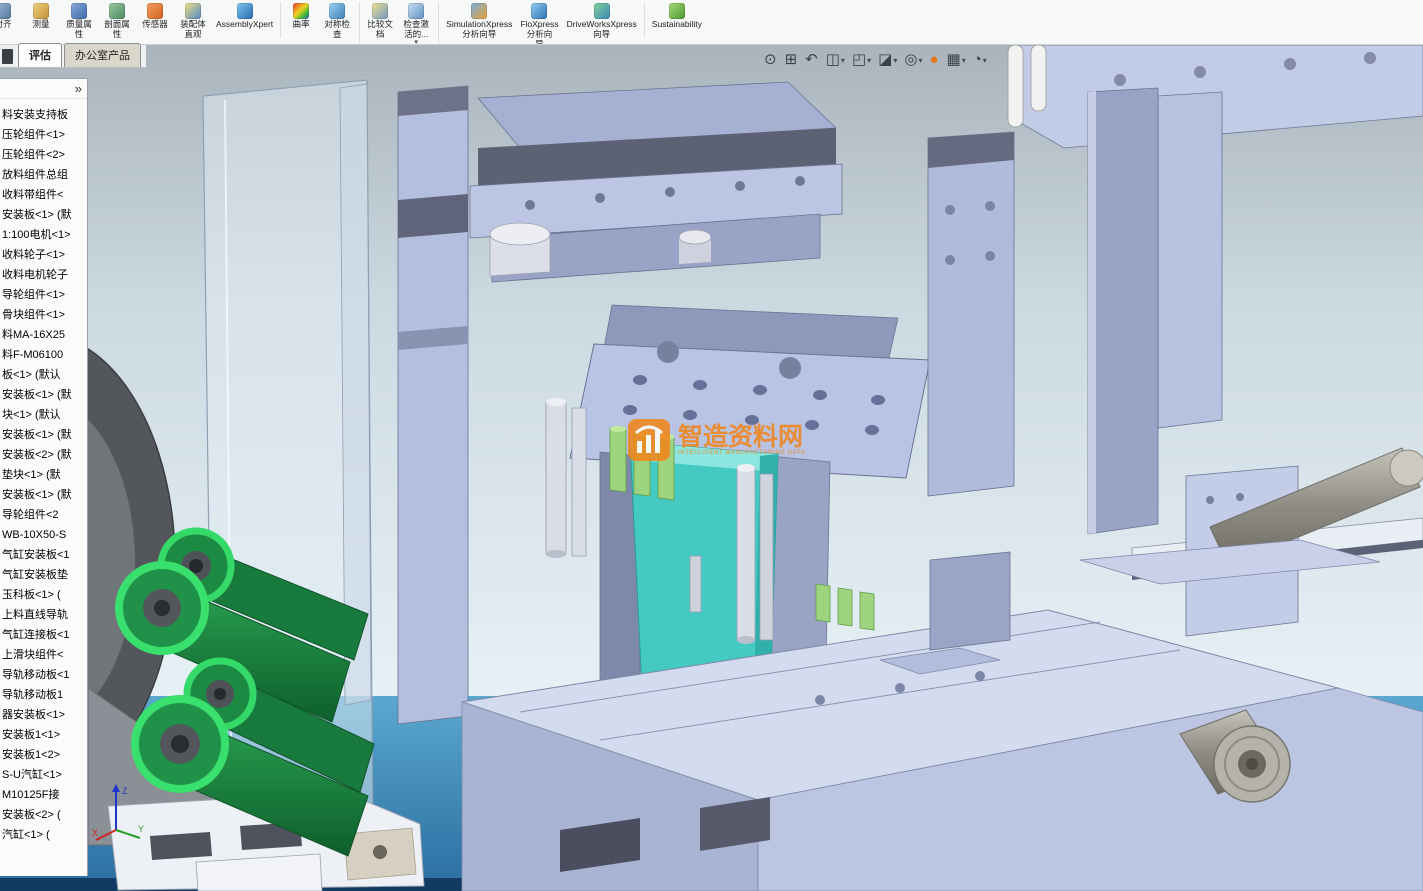 The width and height of the screenshot is (1423, 891). I want to click on ribbon-tool: AssemblyXpert, so click(244, 20).